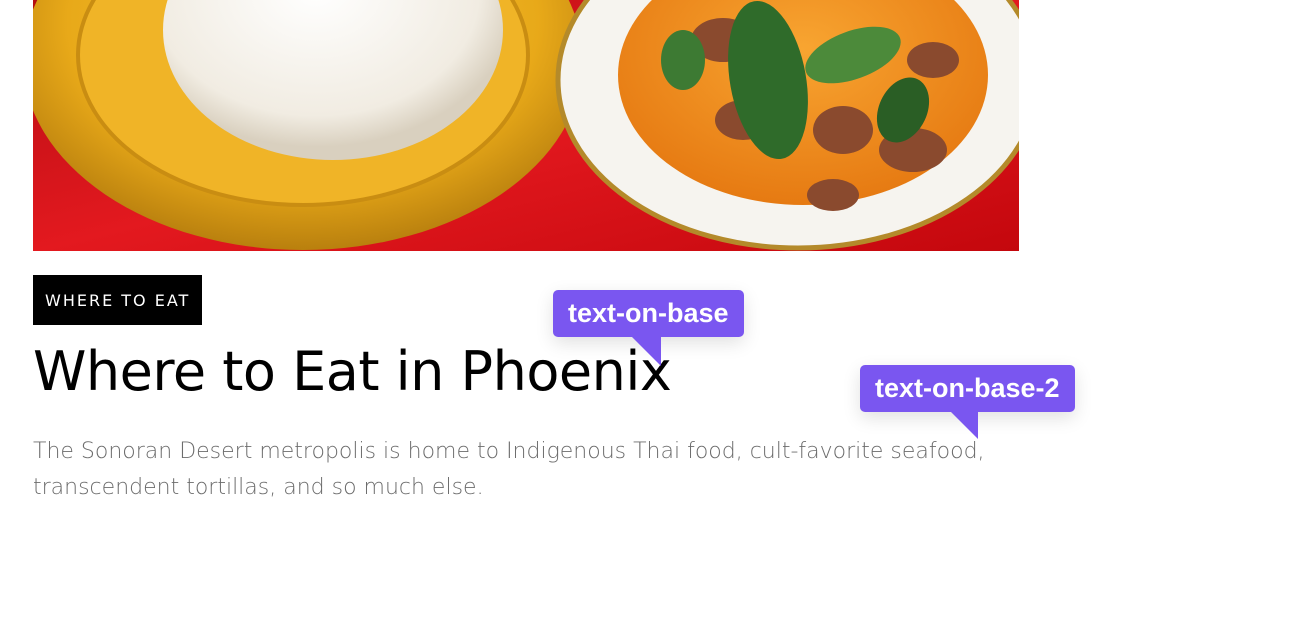 The image size is (1304, 617). I want to click on token-label-text: text-on-base-2, so click(967, 388).